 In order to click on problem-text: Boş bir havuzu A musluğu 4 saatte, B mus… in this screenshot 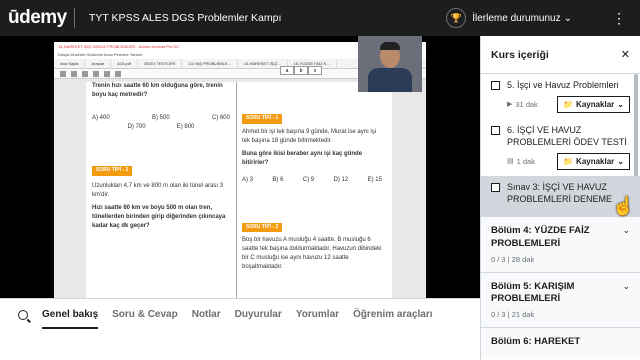, I will do `click(312, 253)`.